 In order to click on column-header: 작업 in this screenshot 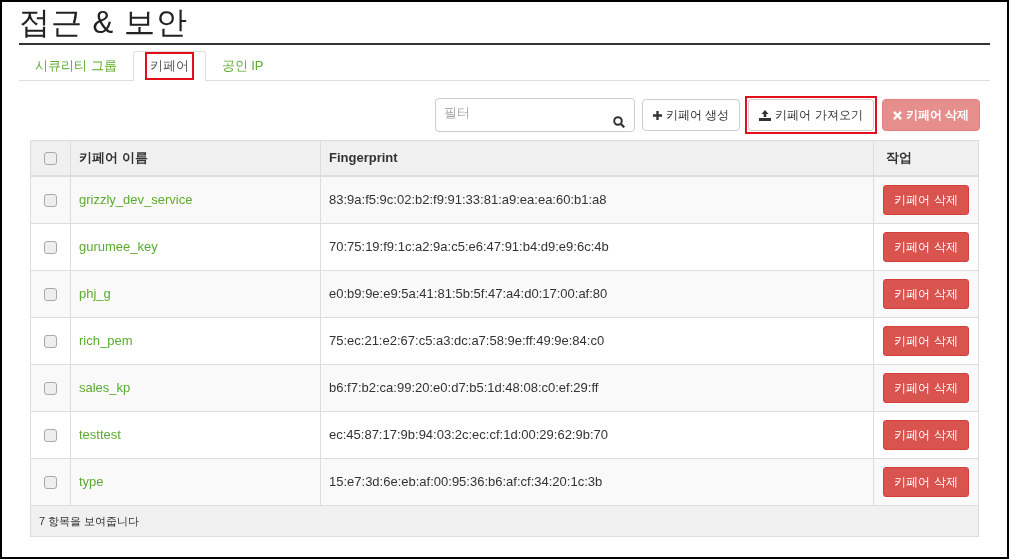, I will do `click(899, 158)`.